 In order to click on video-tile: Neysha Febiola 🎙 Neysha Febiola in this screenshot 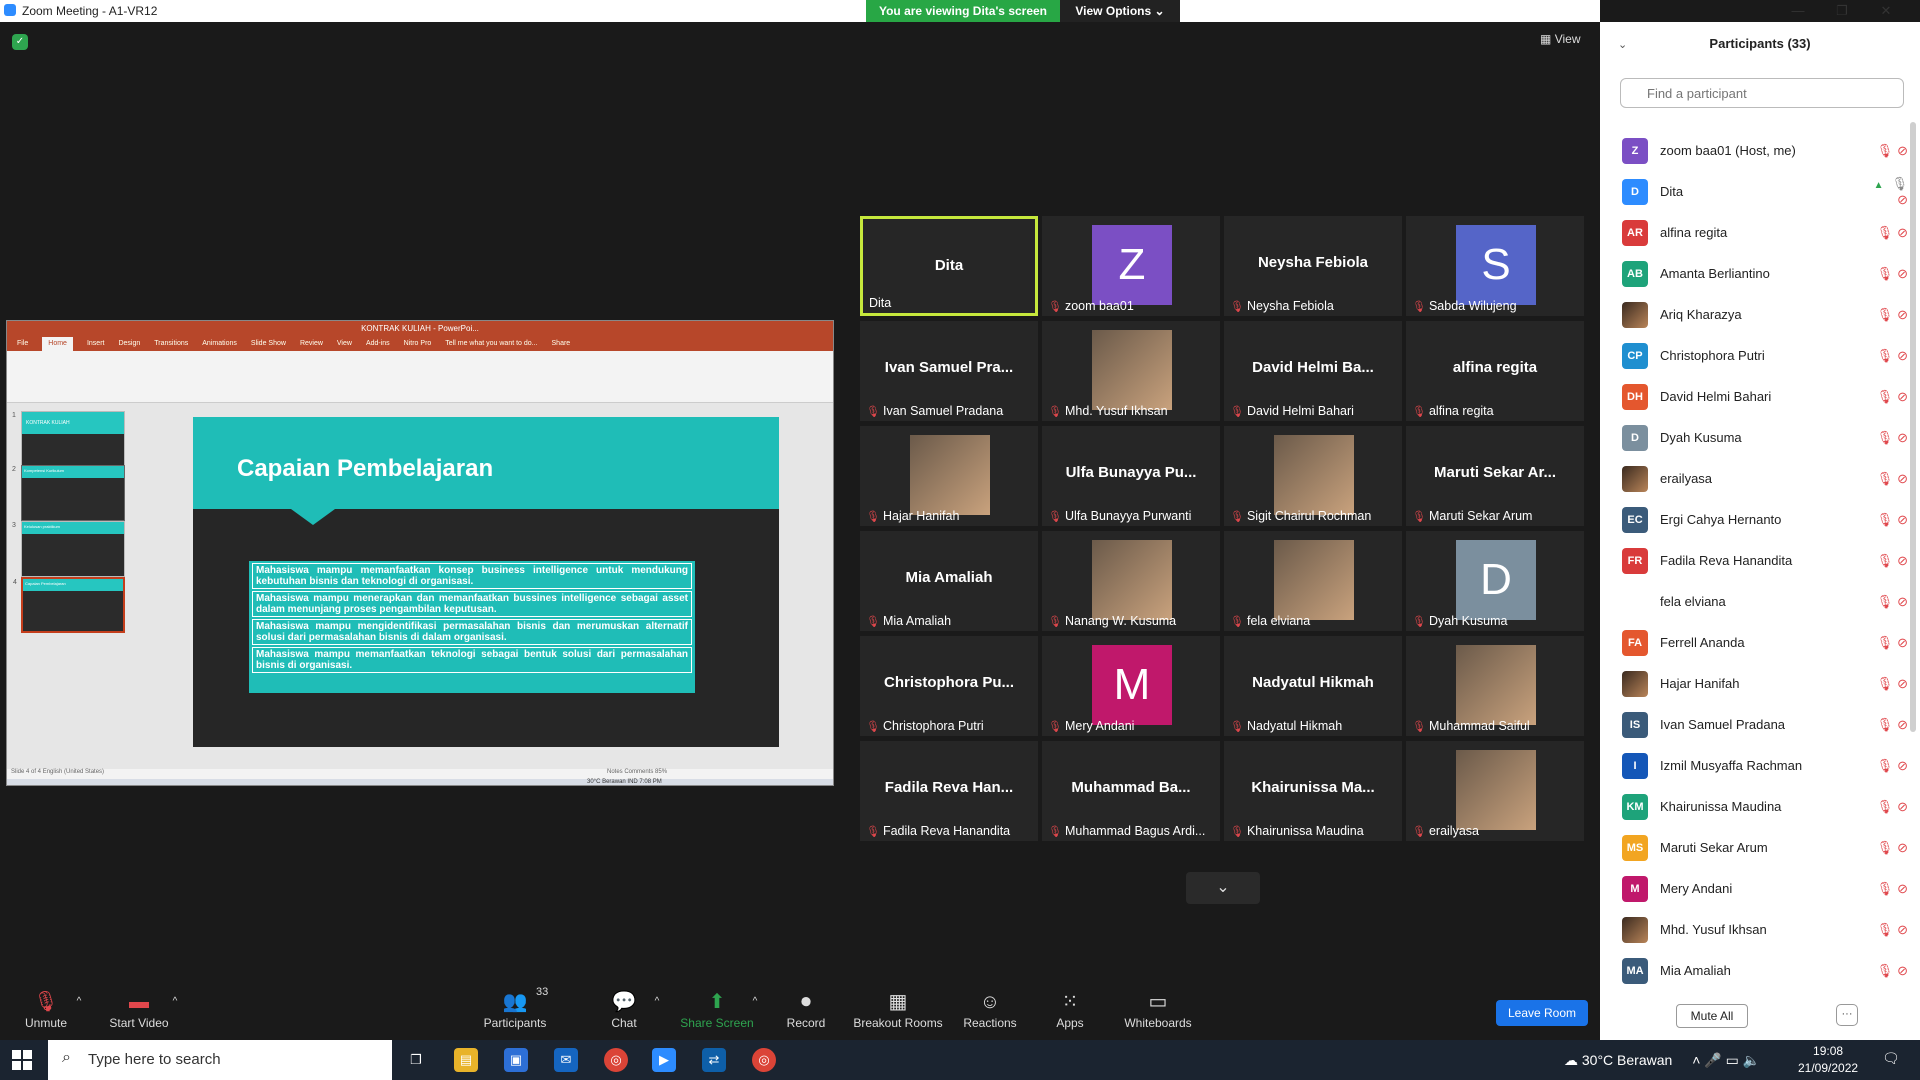, I will do `click(1313, 266)`.